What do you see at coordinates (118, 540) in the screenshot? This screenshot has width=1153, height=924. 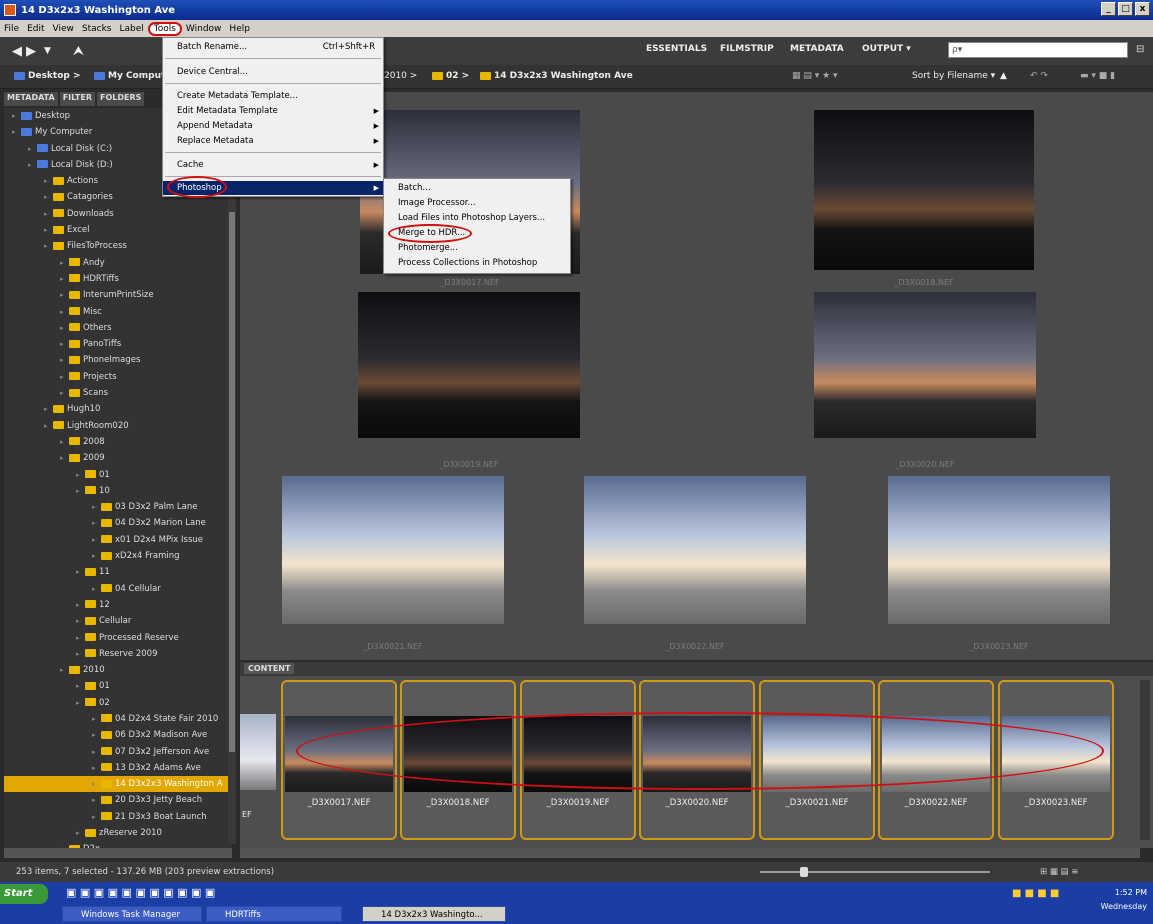 I see `tree-node: ▸ x01 D2x4 MPix Issue` at bounding box center [118, 540].